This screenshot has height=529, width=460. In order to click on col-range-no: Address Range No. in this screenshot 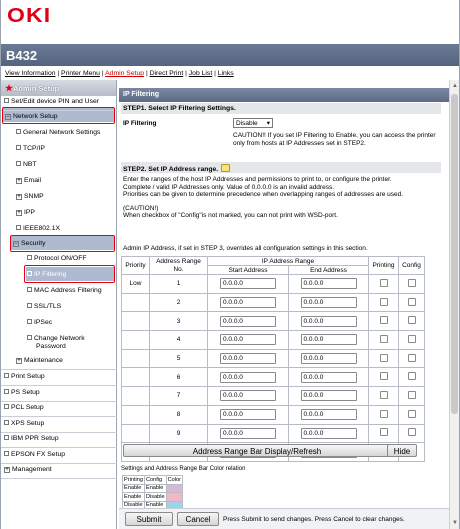, I will do `click(178, 265)`.